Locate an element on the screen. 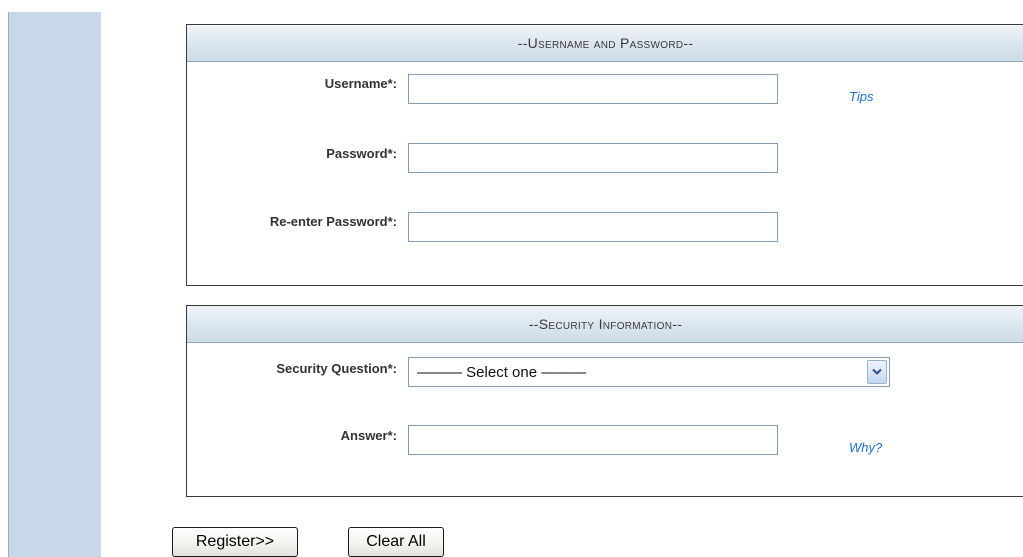 This screenshot has height=557, width=1023. chevron-down-icon is located at coordinates (877, 372).